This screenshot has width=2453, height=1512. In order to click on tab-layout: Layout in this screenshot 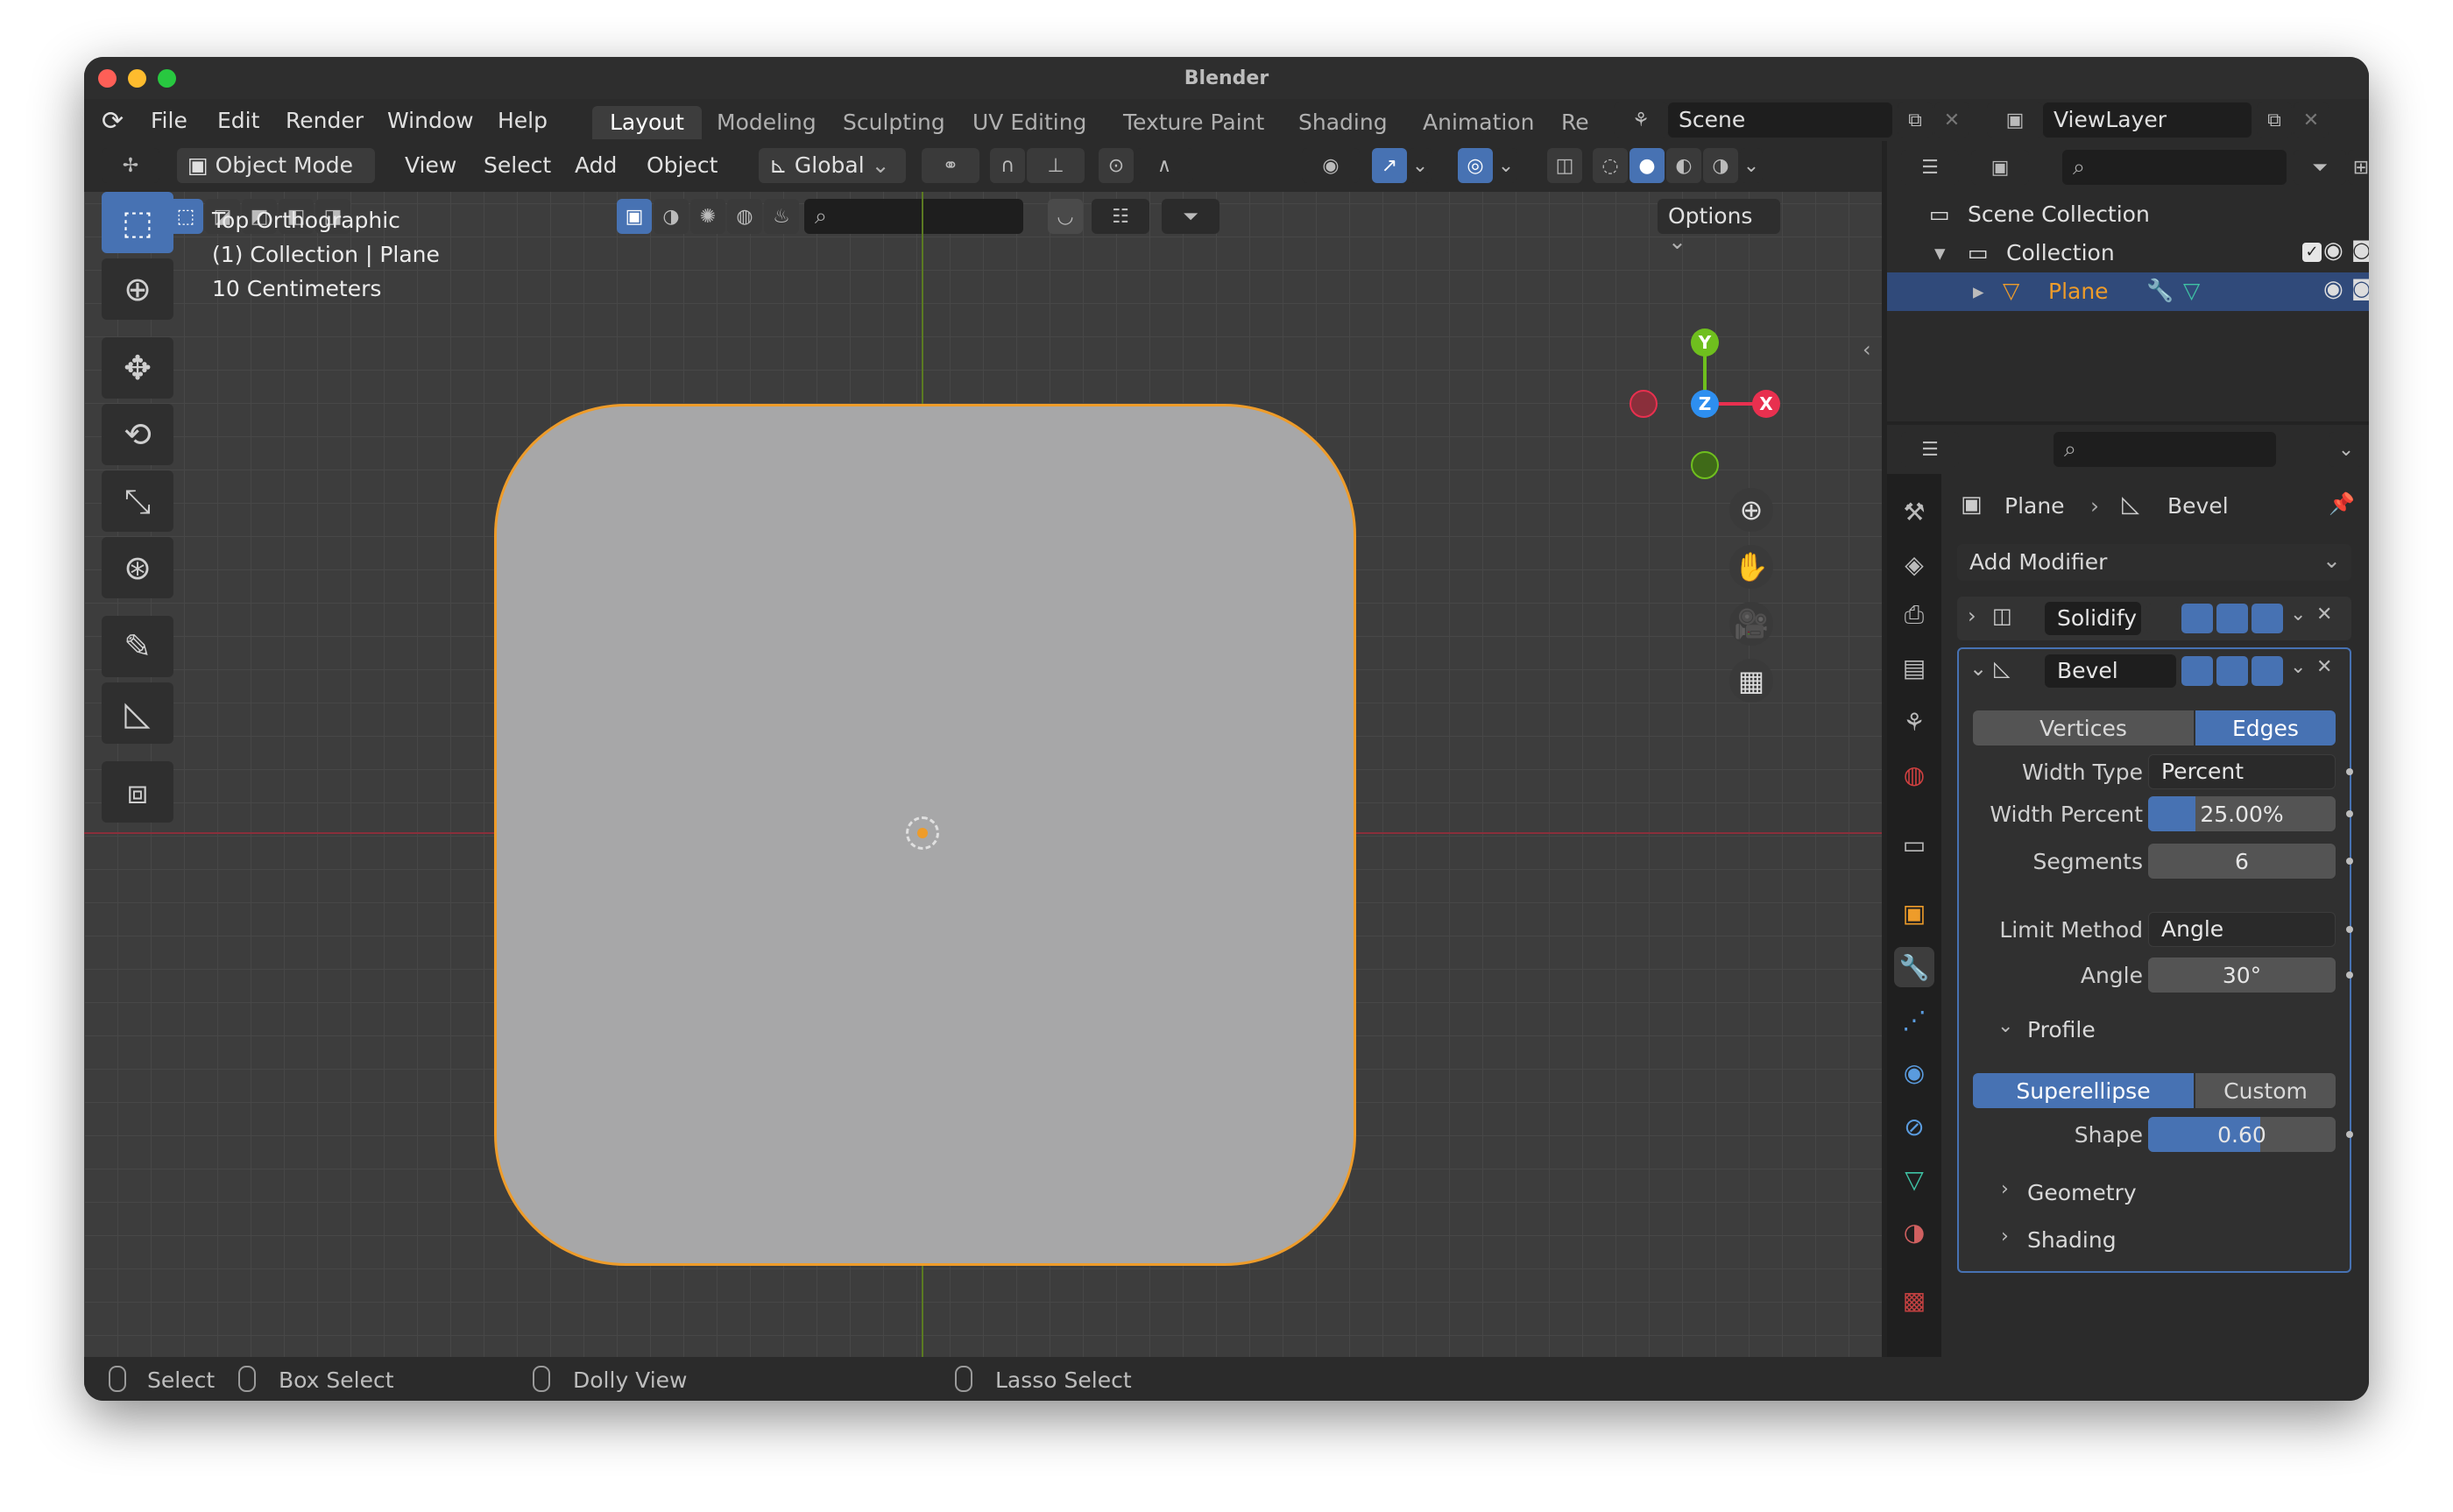, I will do `click(647, 122)`.